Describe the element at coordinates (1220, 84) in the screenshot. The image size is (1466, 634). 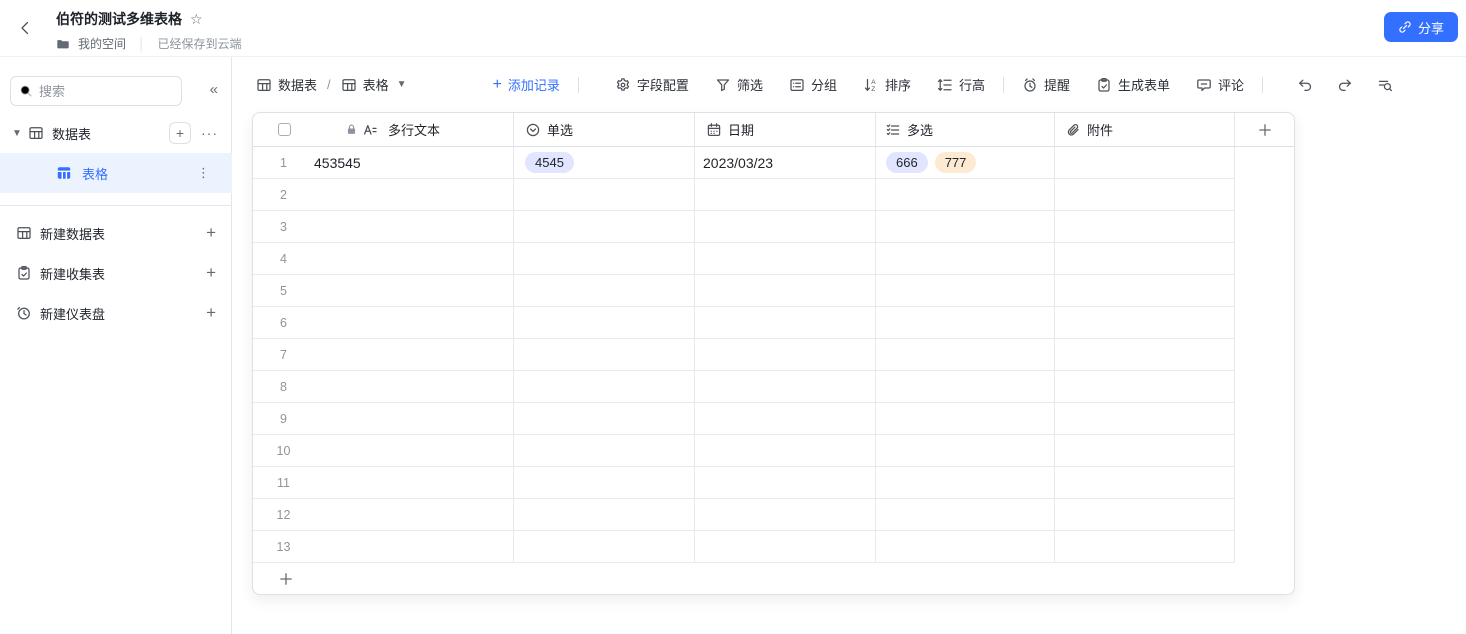
I see `comment-button: 评论` at that location.